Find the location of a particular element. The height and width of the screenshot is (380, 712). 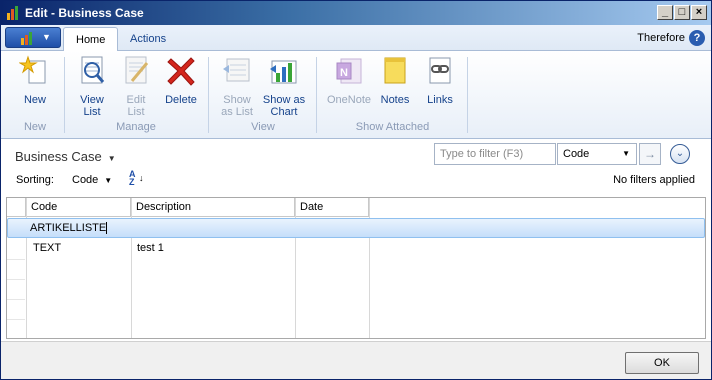

cell-code-text: ARTIKELLISTE is located at coordinates (68, 228).